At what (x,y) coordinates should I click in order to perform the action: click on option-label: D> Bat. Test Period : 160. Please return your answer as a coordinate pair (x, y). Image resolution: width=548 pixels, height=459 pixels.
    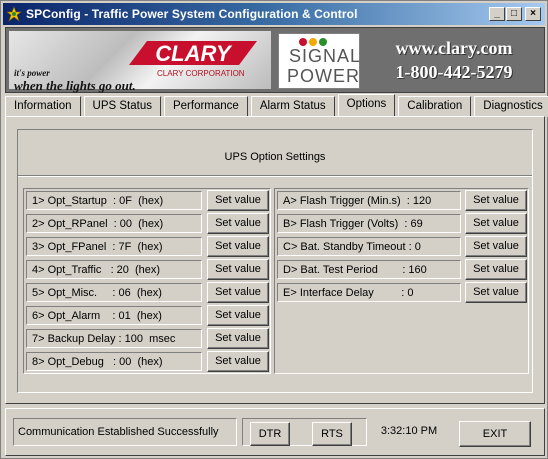
    Looking at the image, I should click on (369, 269).